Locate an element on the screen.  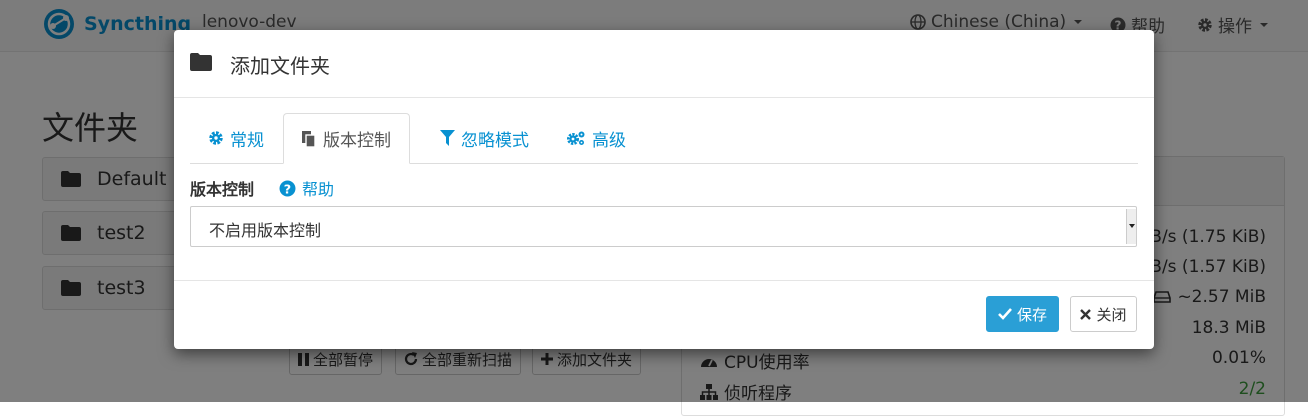
tab-bar: 常规 版本控制 忽略模式 高级 is located at coordinates (664, 138).